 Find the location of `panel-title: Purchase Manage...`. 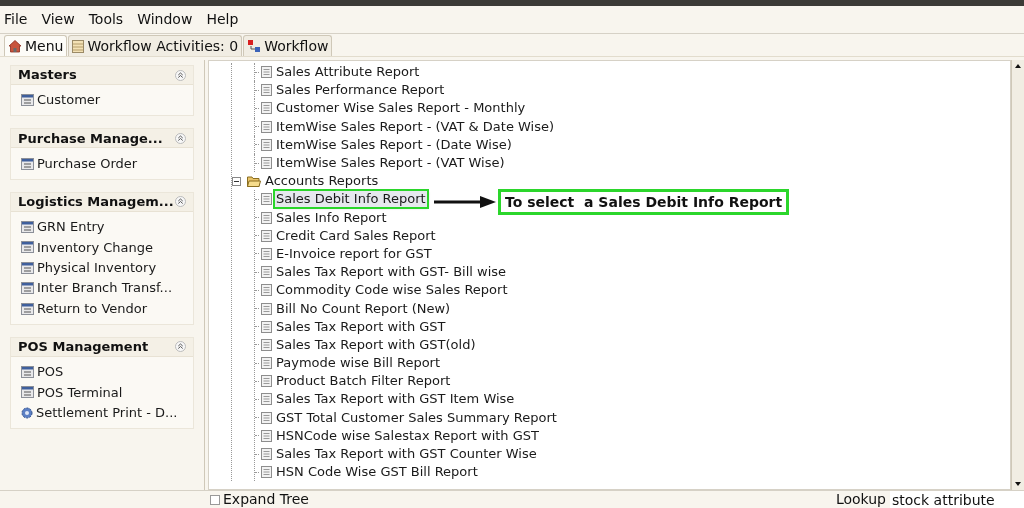

panel-title: Purchase Manage... is located at coordinates (90, 138).